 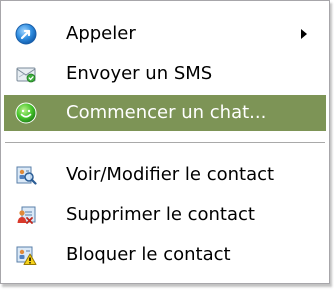 I want to click on menu-item-envoyer-sms: Envoyer un SMS, so click(x=165, y=74).